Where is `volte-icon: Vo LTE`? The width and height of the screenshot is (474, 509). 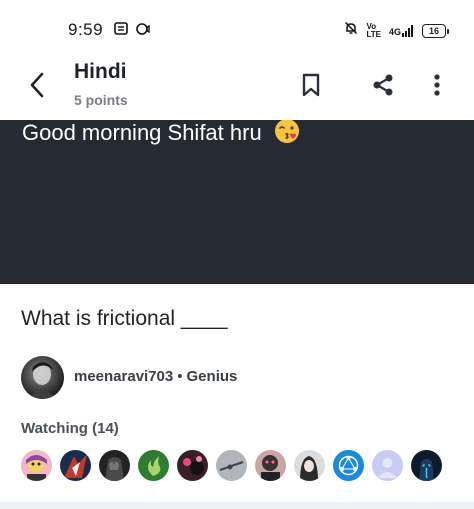
volte-icon: Vo LTE is located at coordinates (373, 30).